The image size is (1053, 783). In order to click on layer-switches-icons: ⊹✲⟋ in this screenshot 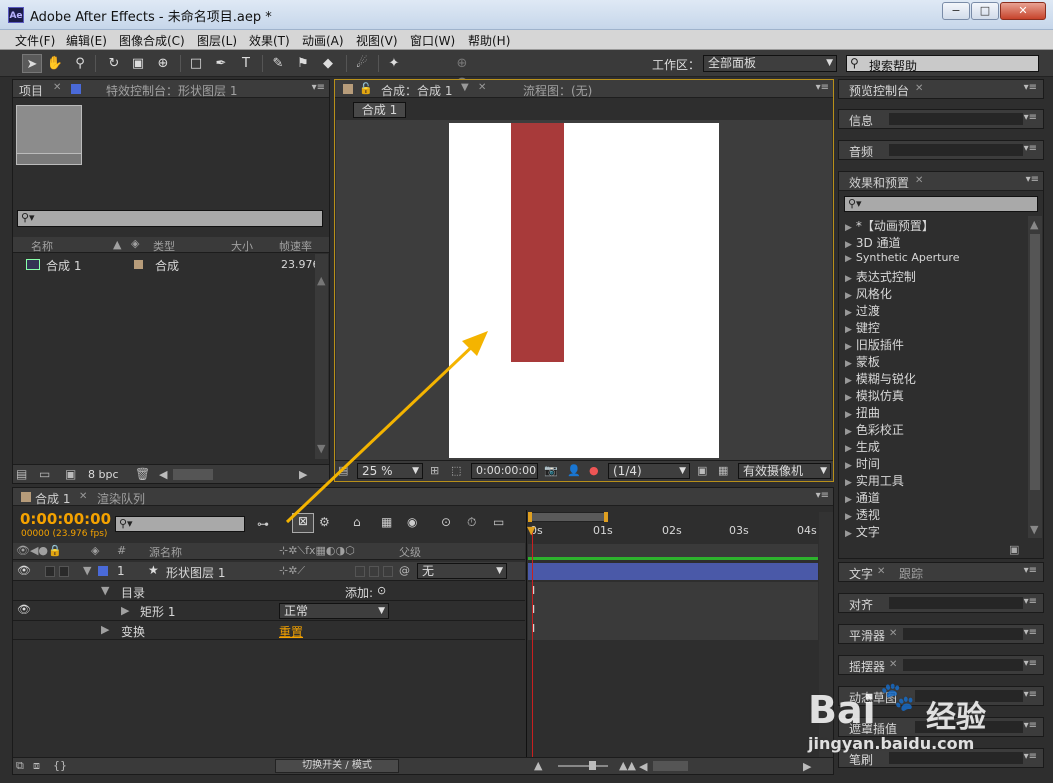, I will do `click(292, 571)`.